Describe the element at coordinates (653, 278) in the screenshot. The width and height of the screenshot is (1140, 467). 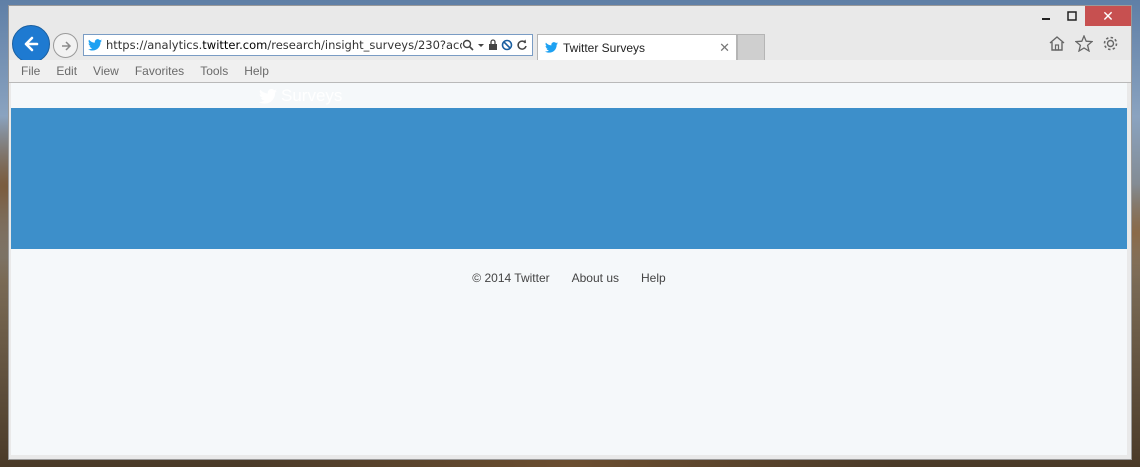
I see `footer-help-link: Help` at that location.